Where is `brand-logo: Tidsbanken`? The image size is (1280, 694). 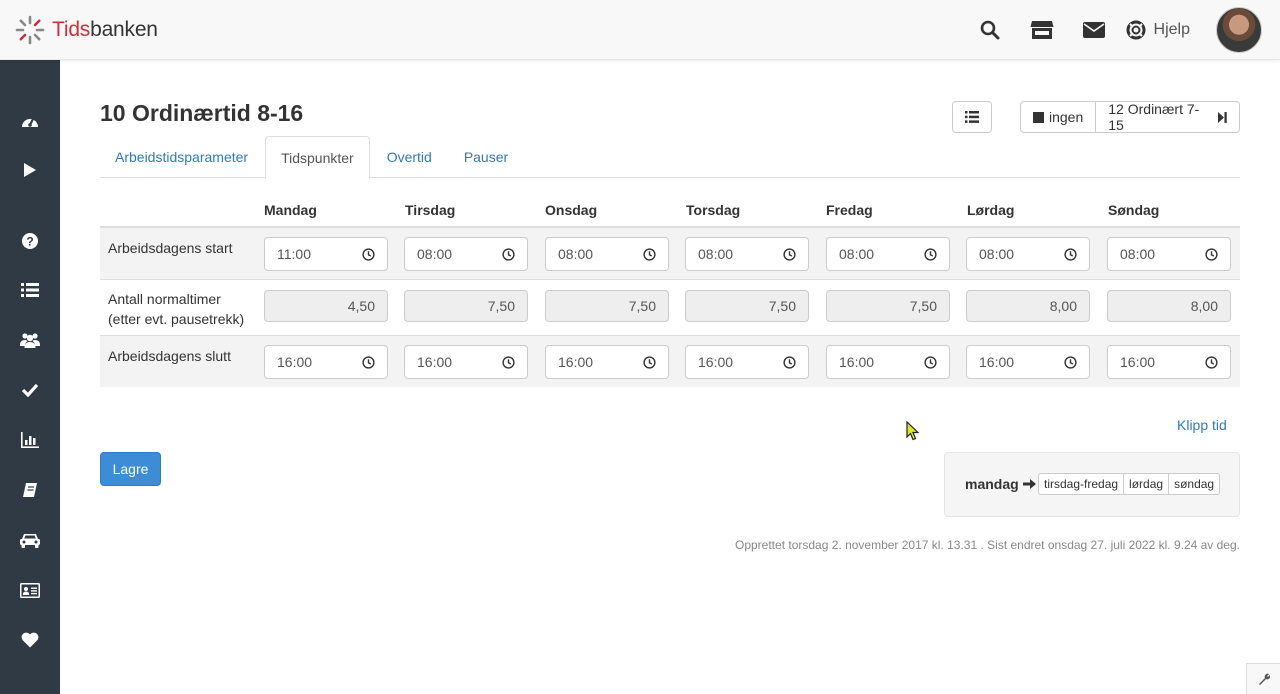
brand-logo: Tidsbanken is located at coordinates (86, 30).